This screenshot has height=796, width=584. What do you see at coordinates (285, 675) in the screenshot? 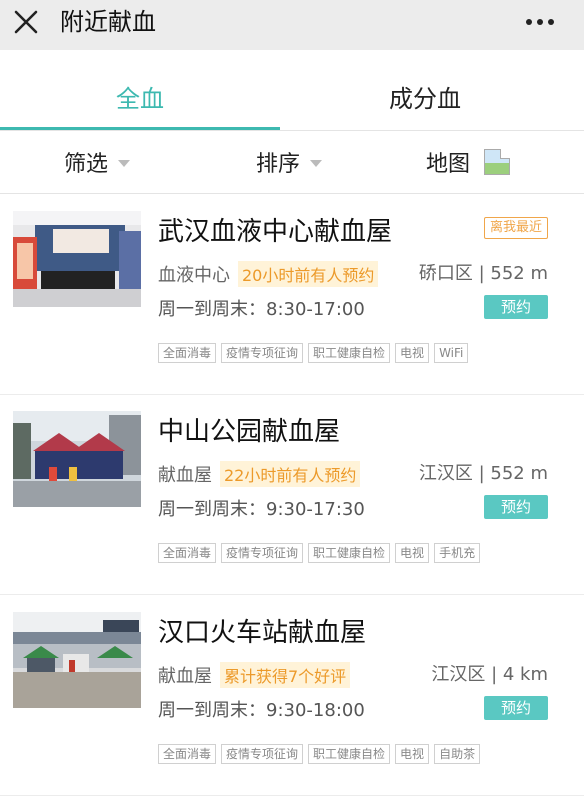
I see `activity-highlight: 累计获得7个好评` at bounding box center [285, 675].